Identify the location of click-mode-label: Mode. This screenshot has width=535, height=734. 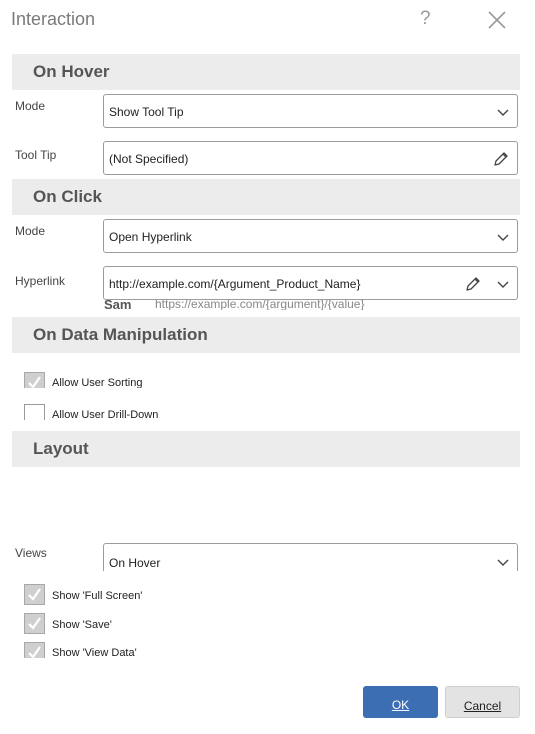
(30, 231).